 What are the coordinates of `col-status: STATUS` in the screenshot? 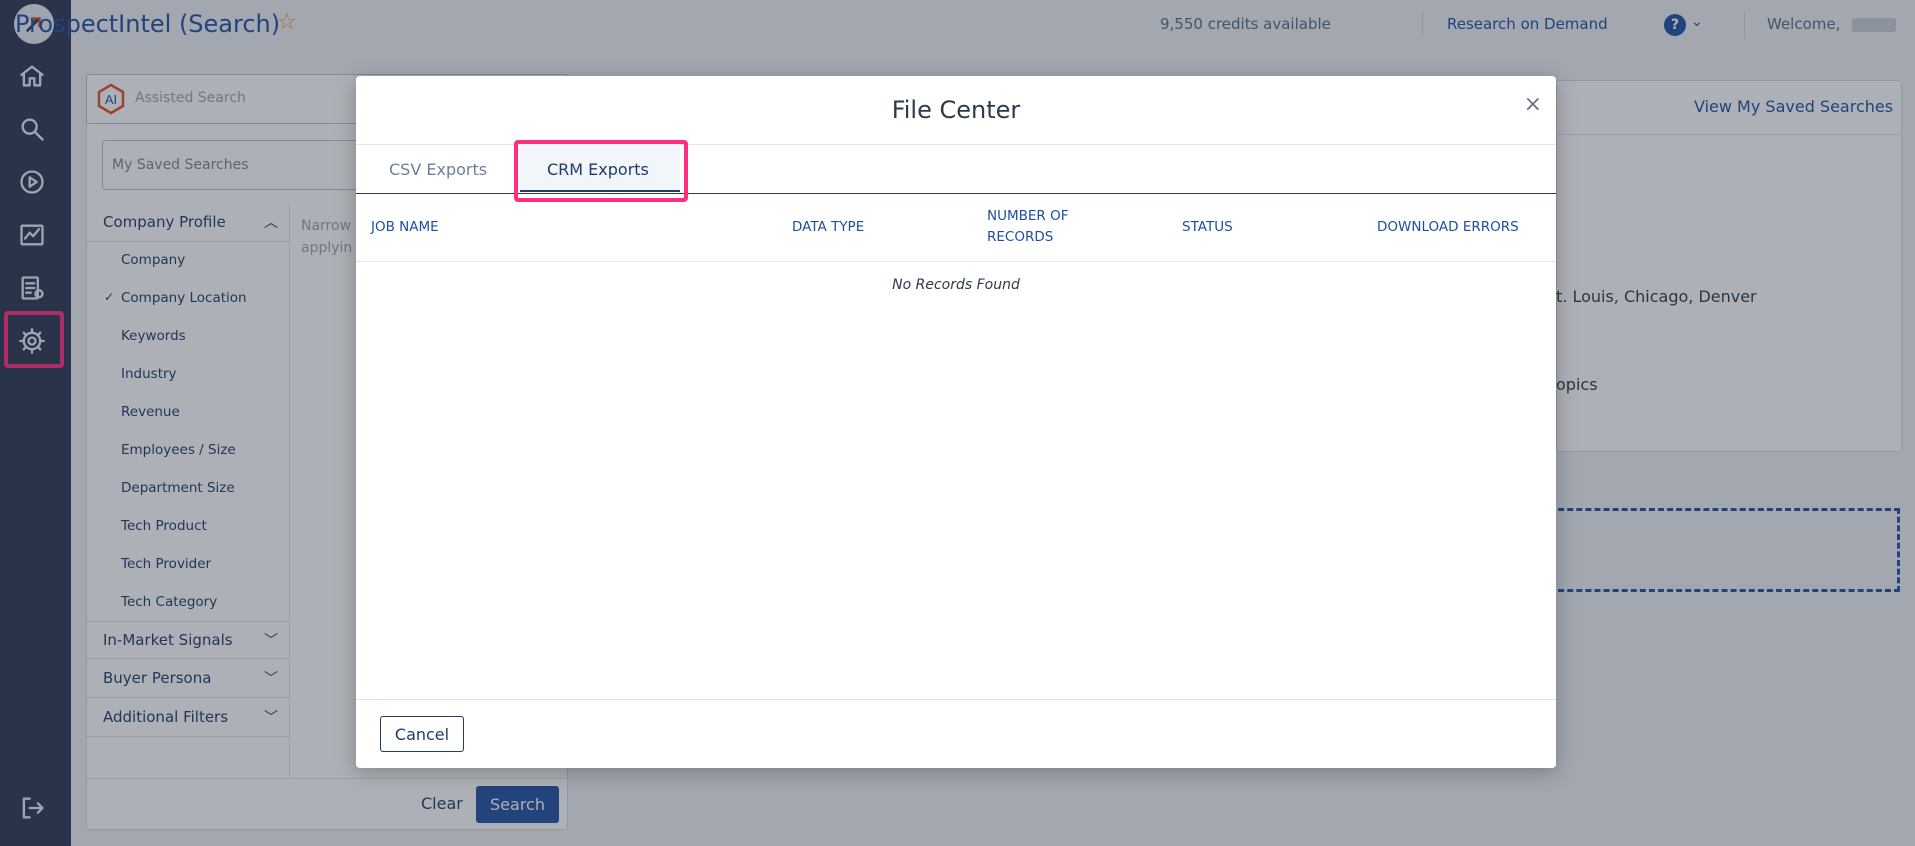 It's located at (1207, 227).